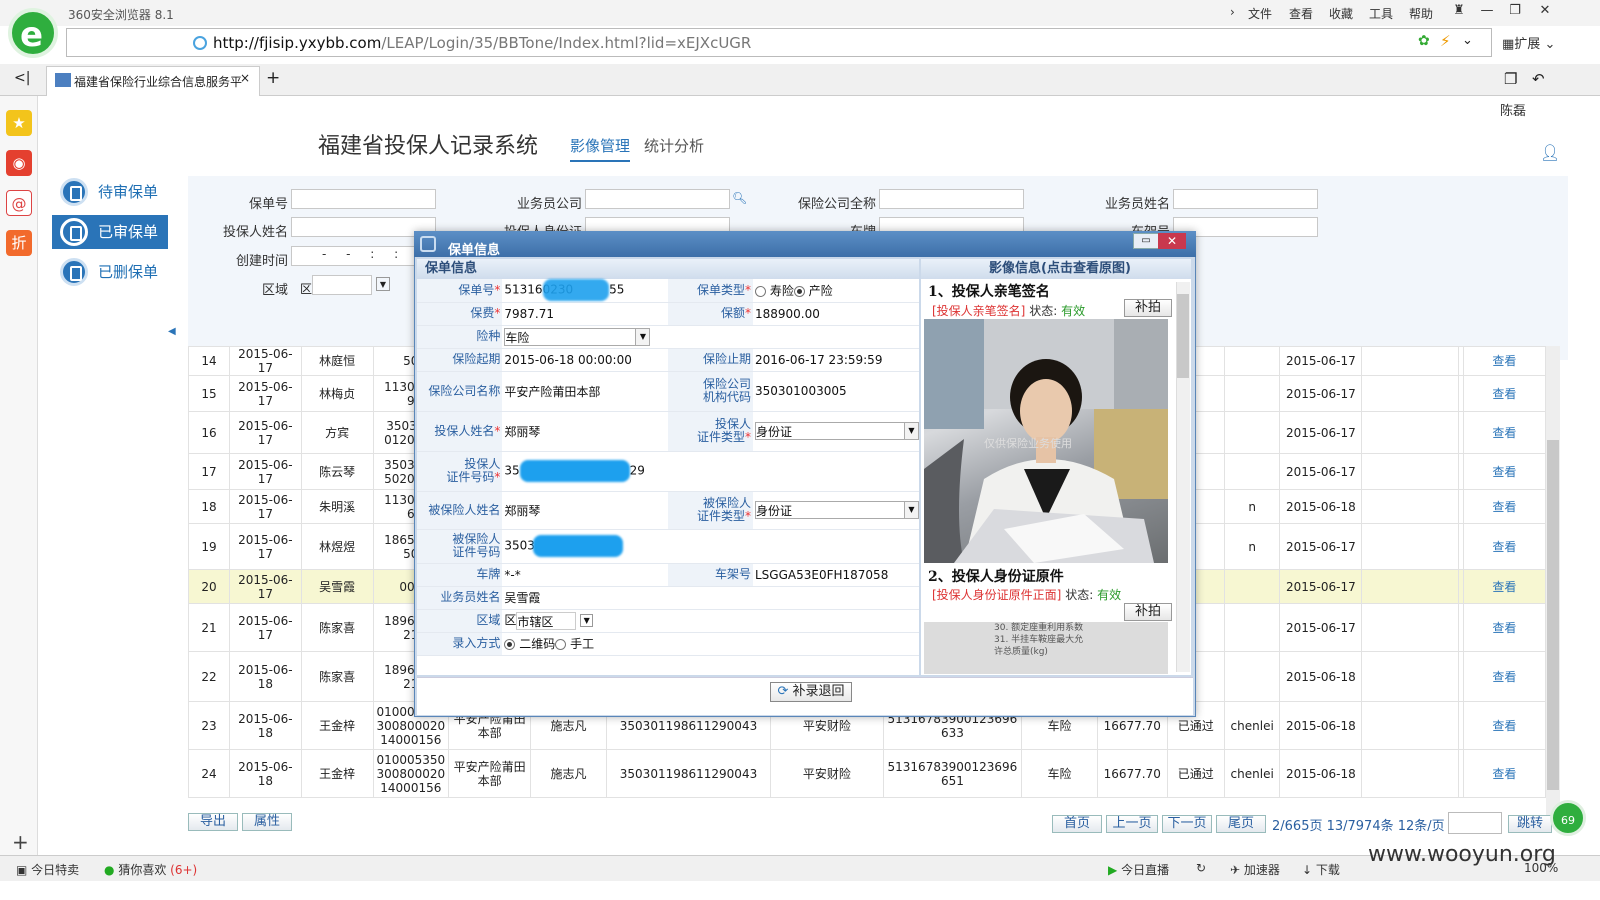  I want to click on undo-close-icon: ↶, so click(1538, 79).